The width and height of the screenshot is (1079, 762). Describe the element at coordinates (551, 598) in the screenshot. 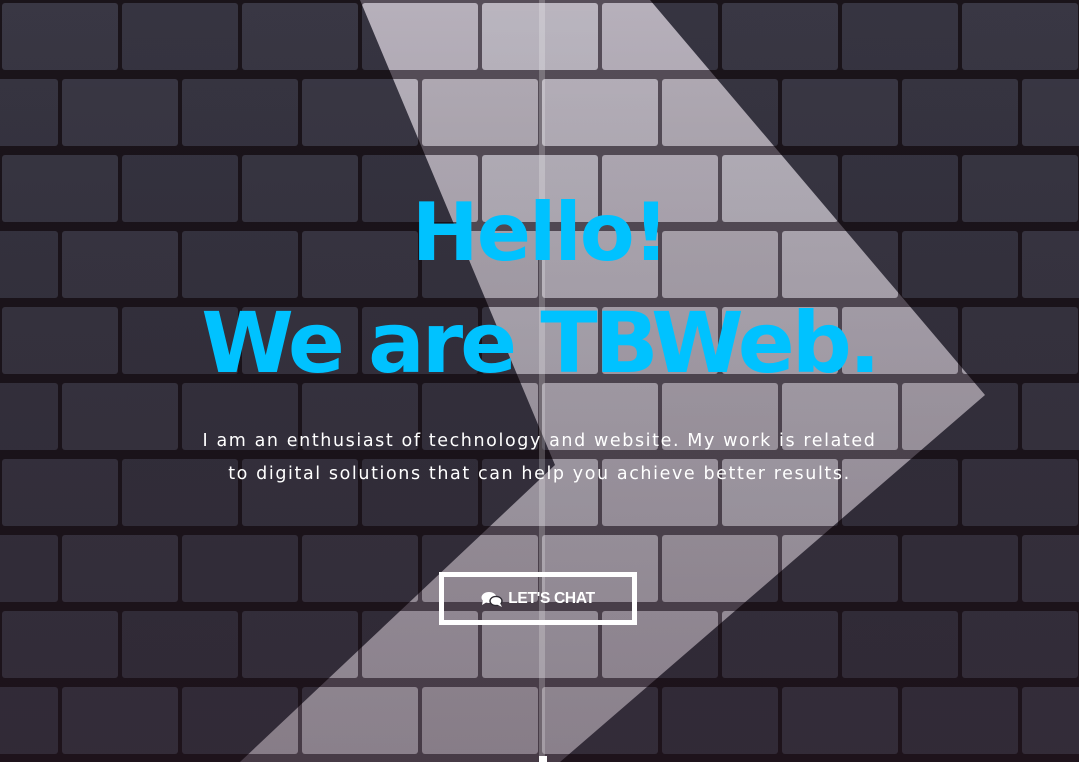

I see `lets-chat-label: LET'S CHAT` at that location.